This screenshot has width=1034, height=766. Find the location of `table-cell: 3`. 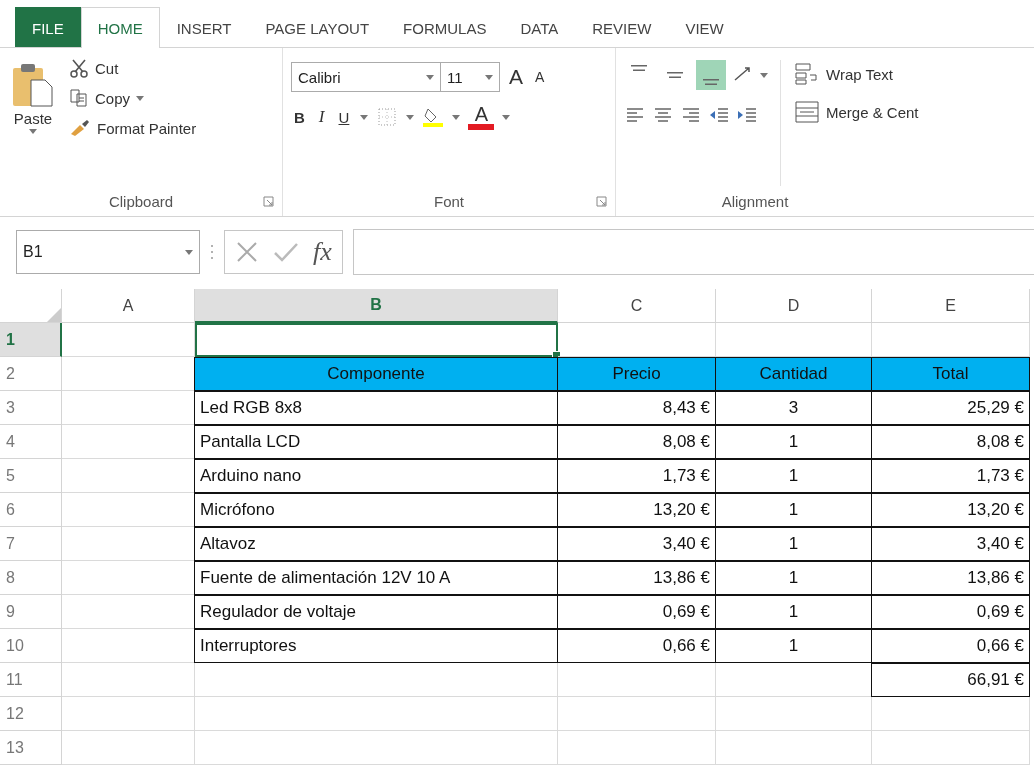

table-cell: 3 is located at coordinates (793, 408).